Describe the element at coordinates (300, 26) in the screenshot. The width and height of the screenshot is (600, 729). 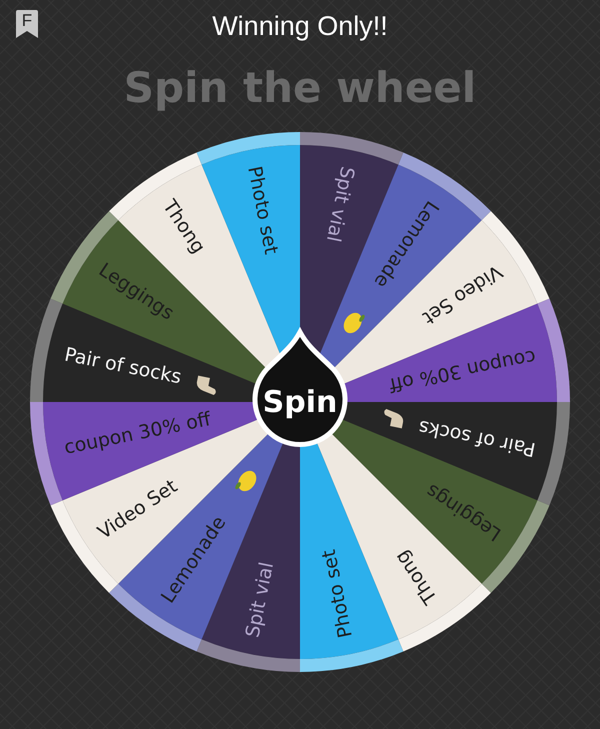
I see `page-title: Winning Only!!` at that location.